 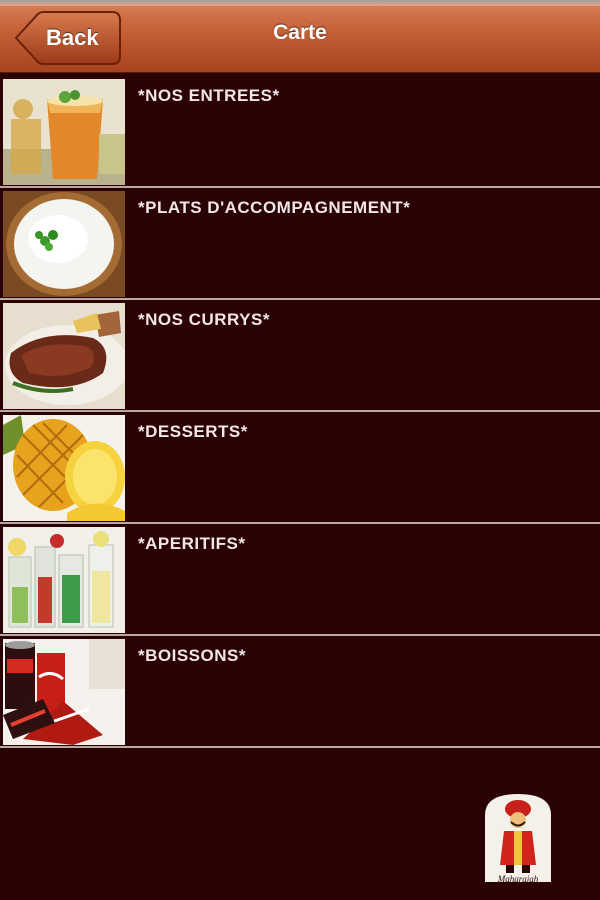 What do you see at coordinates (274, 207) in the screenshot?
I see `category-label: *PLATS D'ACCOMPAGNEMENT*` at bounding box center [274, 207].